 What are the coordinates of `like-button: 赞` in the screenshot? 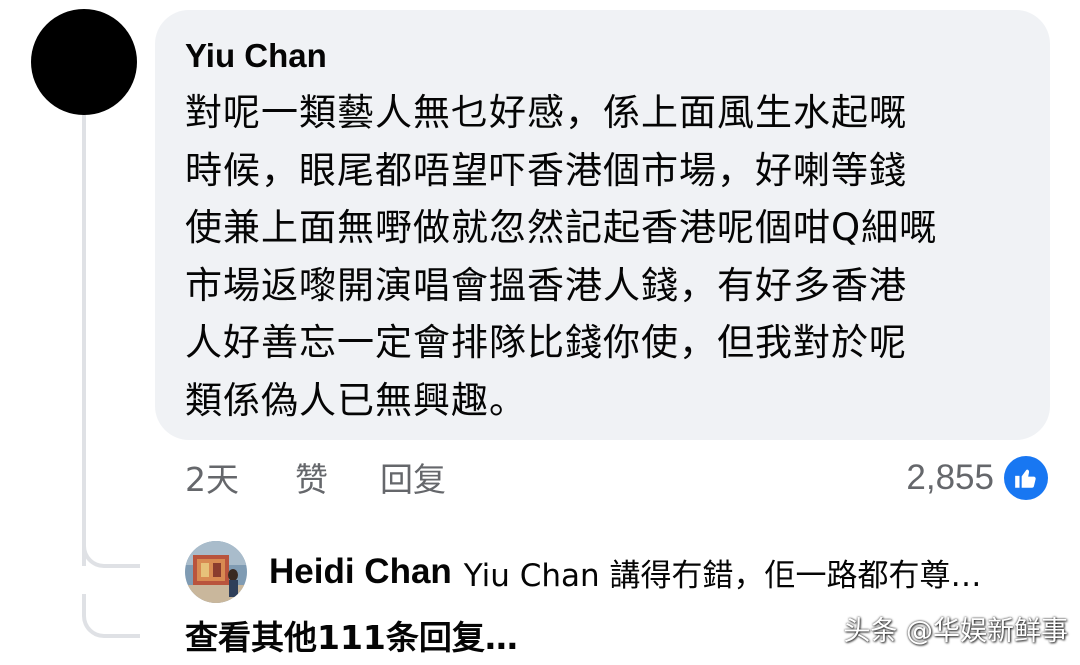 It's located at (311, 480).